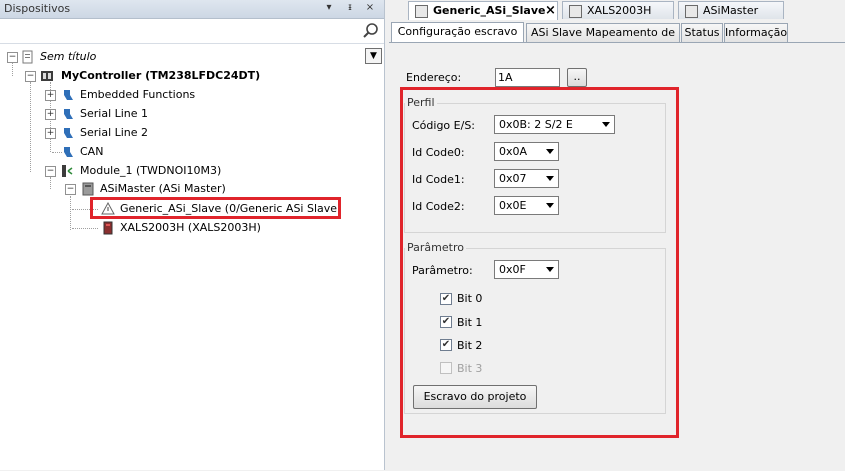 This screenshot has height=471, width=845. I want to click on tree-item-controller: MyController (TM238LFDC24DT), so click(160, 75).